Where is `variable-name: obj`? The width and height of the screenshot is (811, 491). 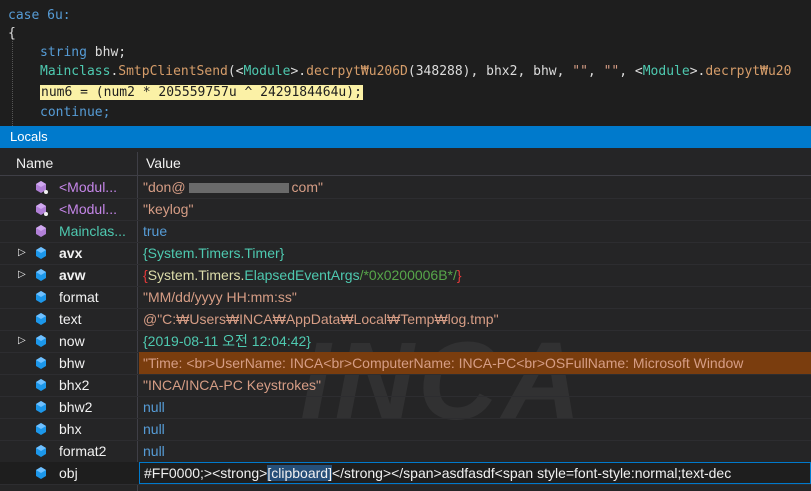 variable-name: obj is located at coordinates (68, 473).